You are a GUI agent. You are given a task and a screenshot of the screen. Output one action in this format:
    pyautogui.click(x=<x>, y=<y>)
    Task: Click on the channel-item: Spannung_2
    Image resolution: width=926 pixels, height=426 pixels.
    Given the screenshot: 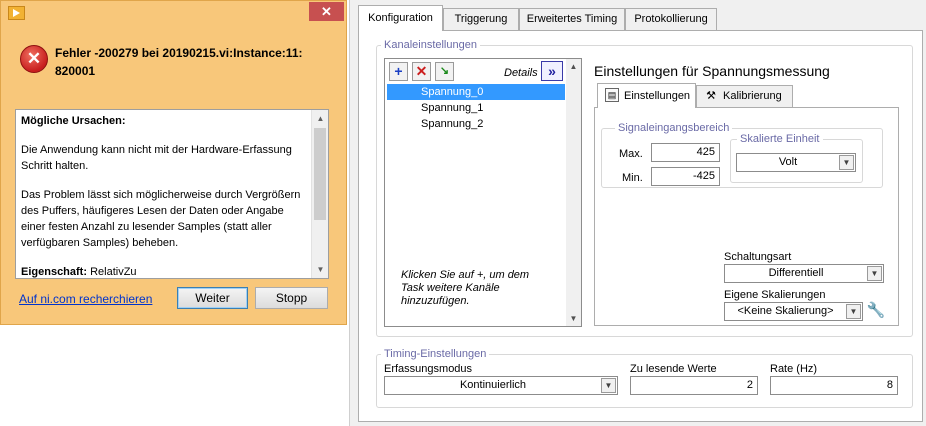 What is the action you would take?
    pyautogui.click(x=476, y=124)
    